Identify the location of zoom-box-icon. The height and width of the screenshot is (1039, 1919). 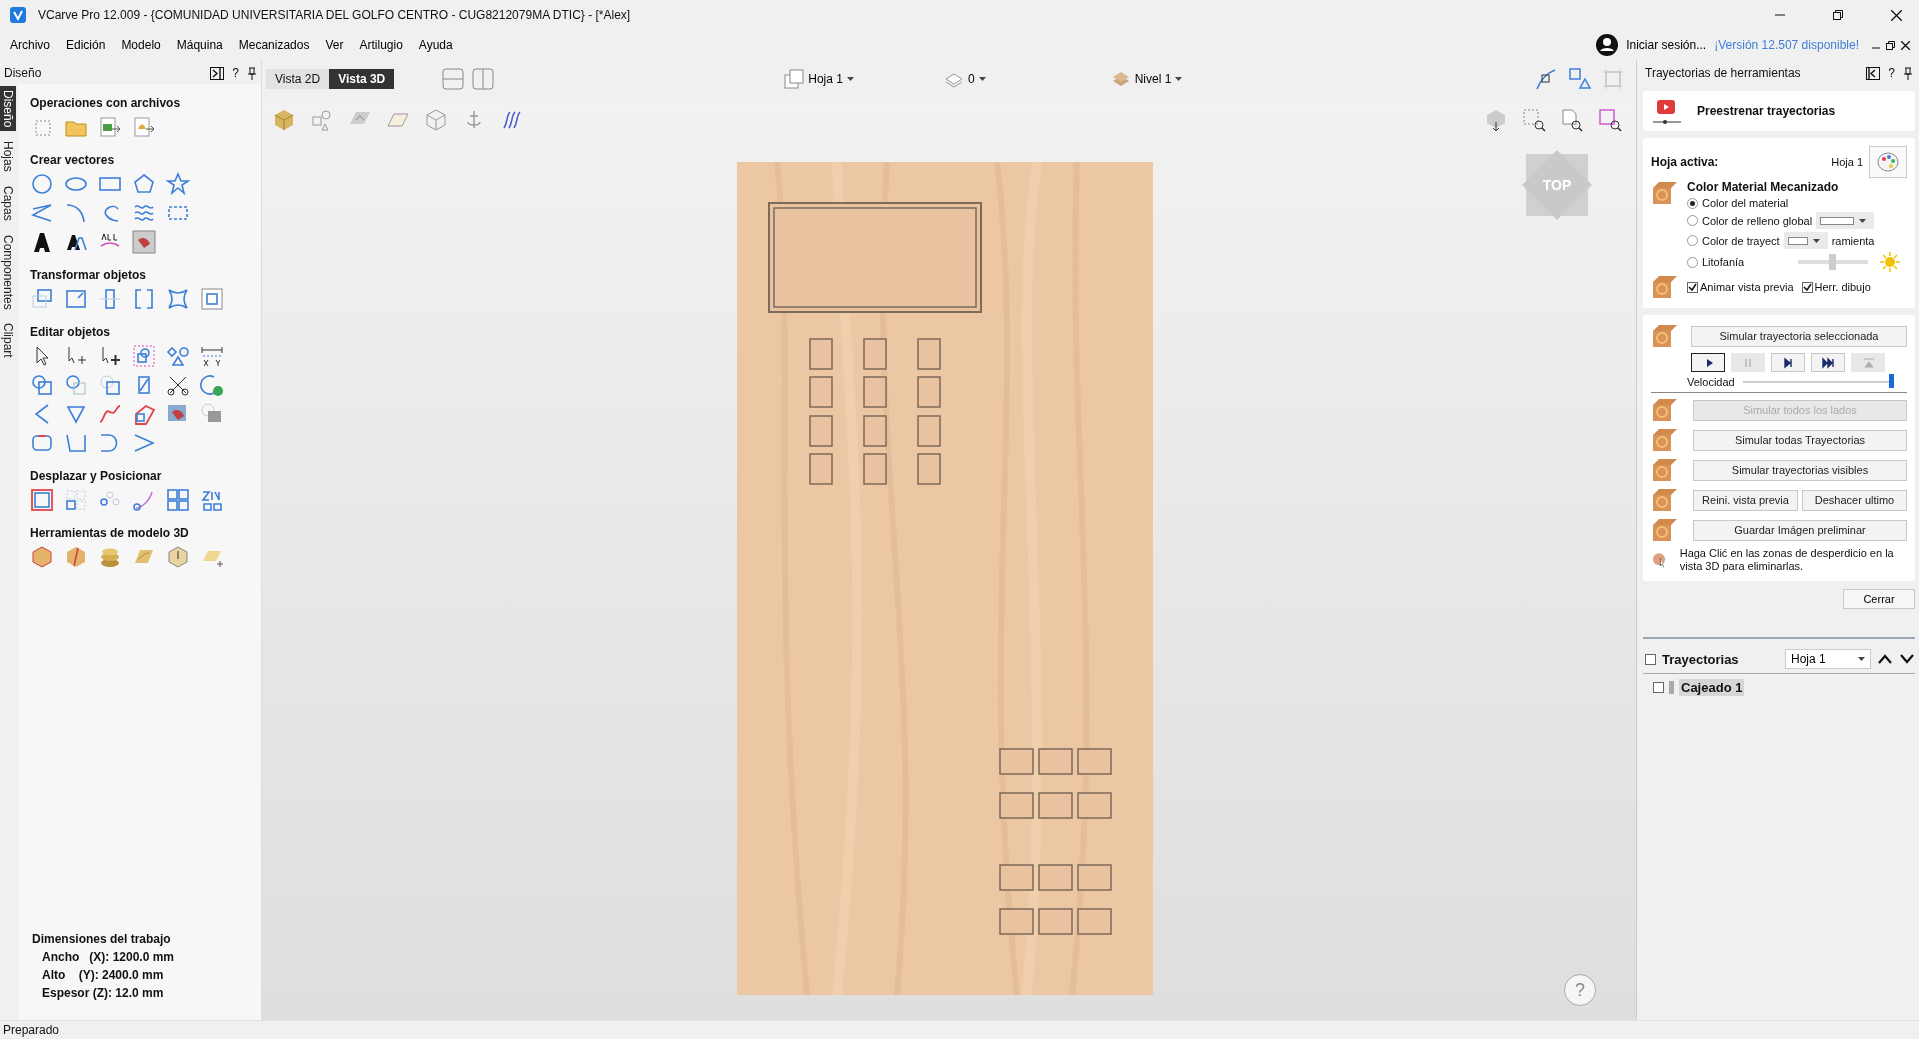
(1534, 120).